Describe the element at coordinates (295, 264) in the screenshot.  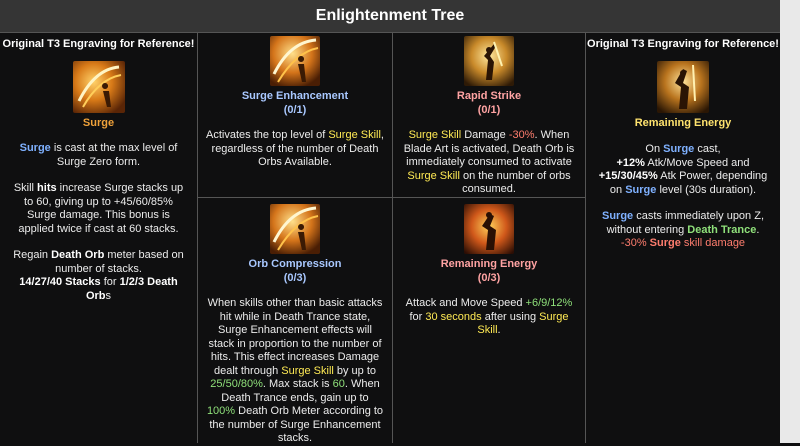
I see `skill-name: Orb Compression` at that location.